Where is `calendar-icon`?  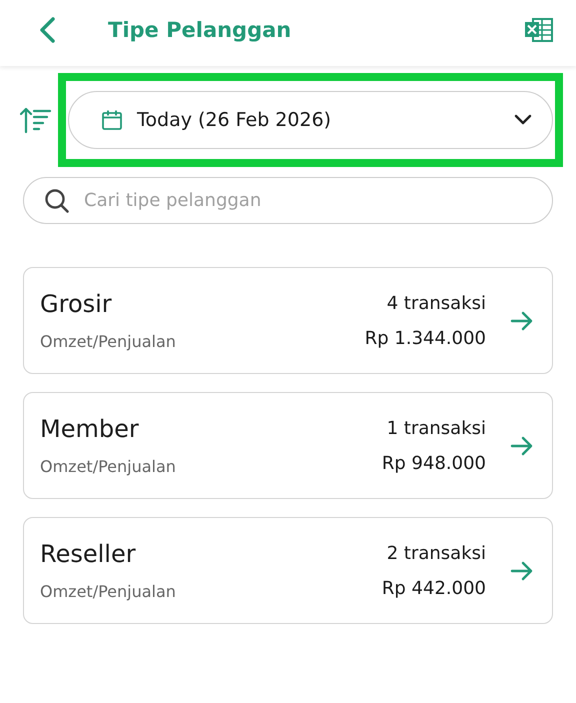 calendar-icon is located at coordinates (112, 120).